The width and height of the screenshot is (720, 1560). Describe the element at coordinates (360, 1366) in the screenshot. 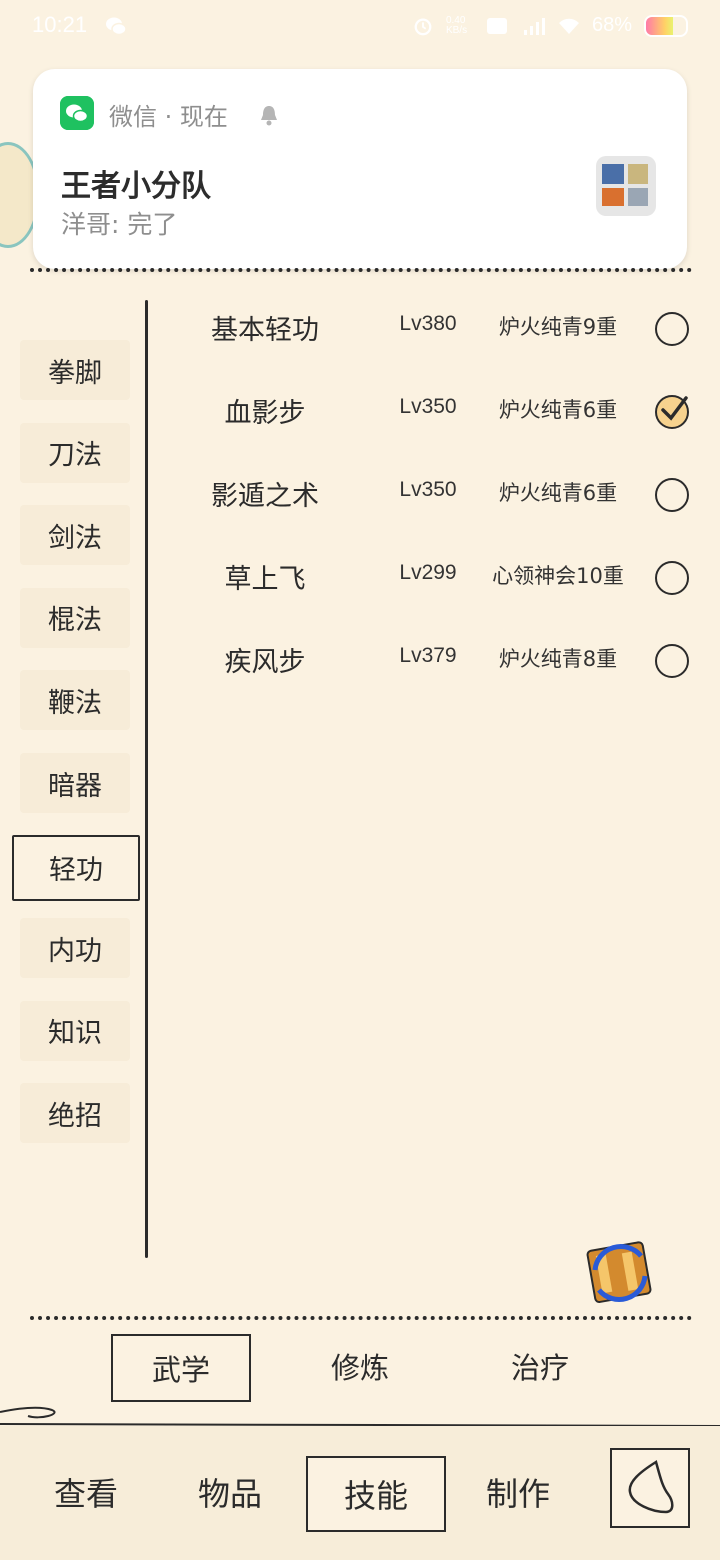

I see `sub-tab: 修炼` at that location.